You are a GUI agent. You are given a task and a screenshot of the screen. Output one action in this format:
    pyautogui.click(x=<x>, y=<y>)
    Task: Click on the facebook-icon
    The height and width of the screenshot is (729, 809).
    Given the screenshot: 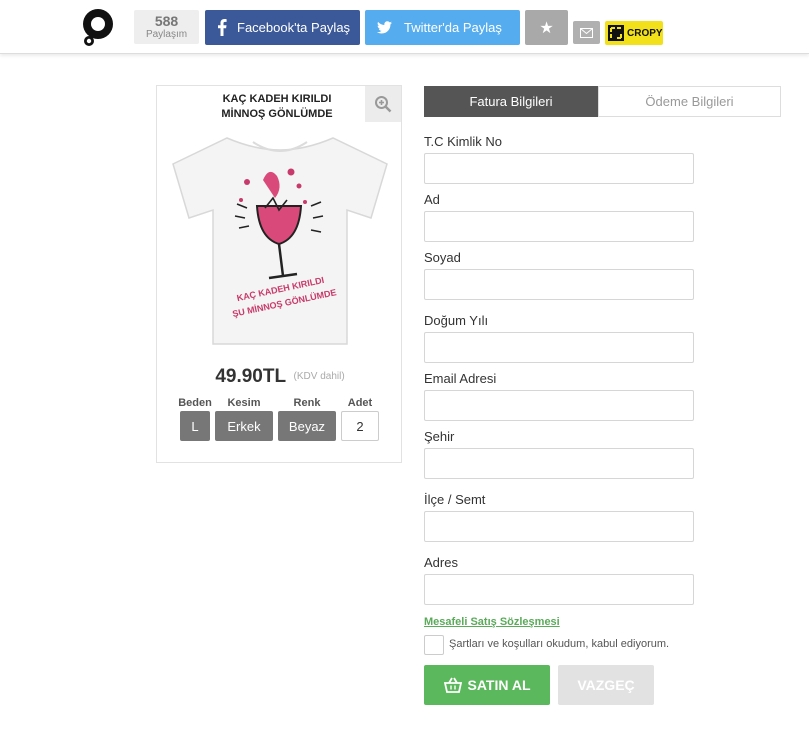 What is the action you would take?
    pyautogui.click(x=222, y=27)
    